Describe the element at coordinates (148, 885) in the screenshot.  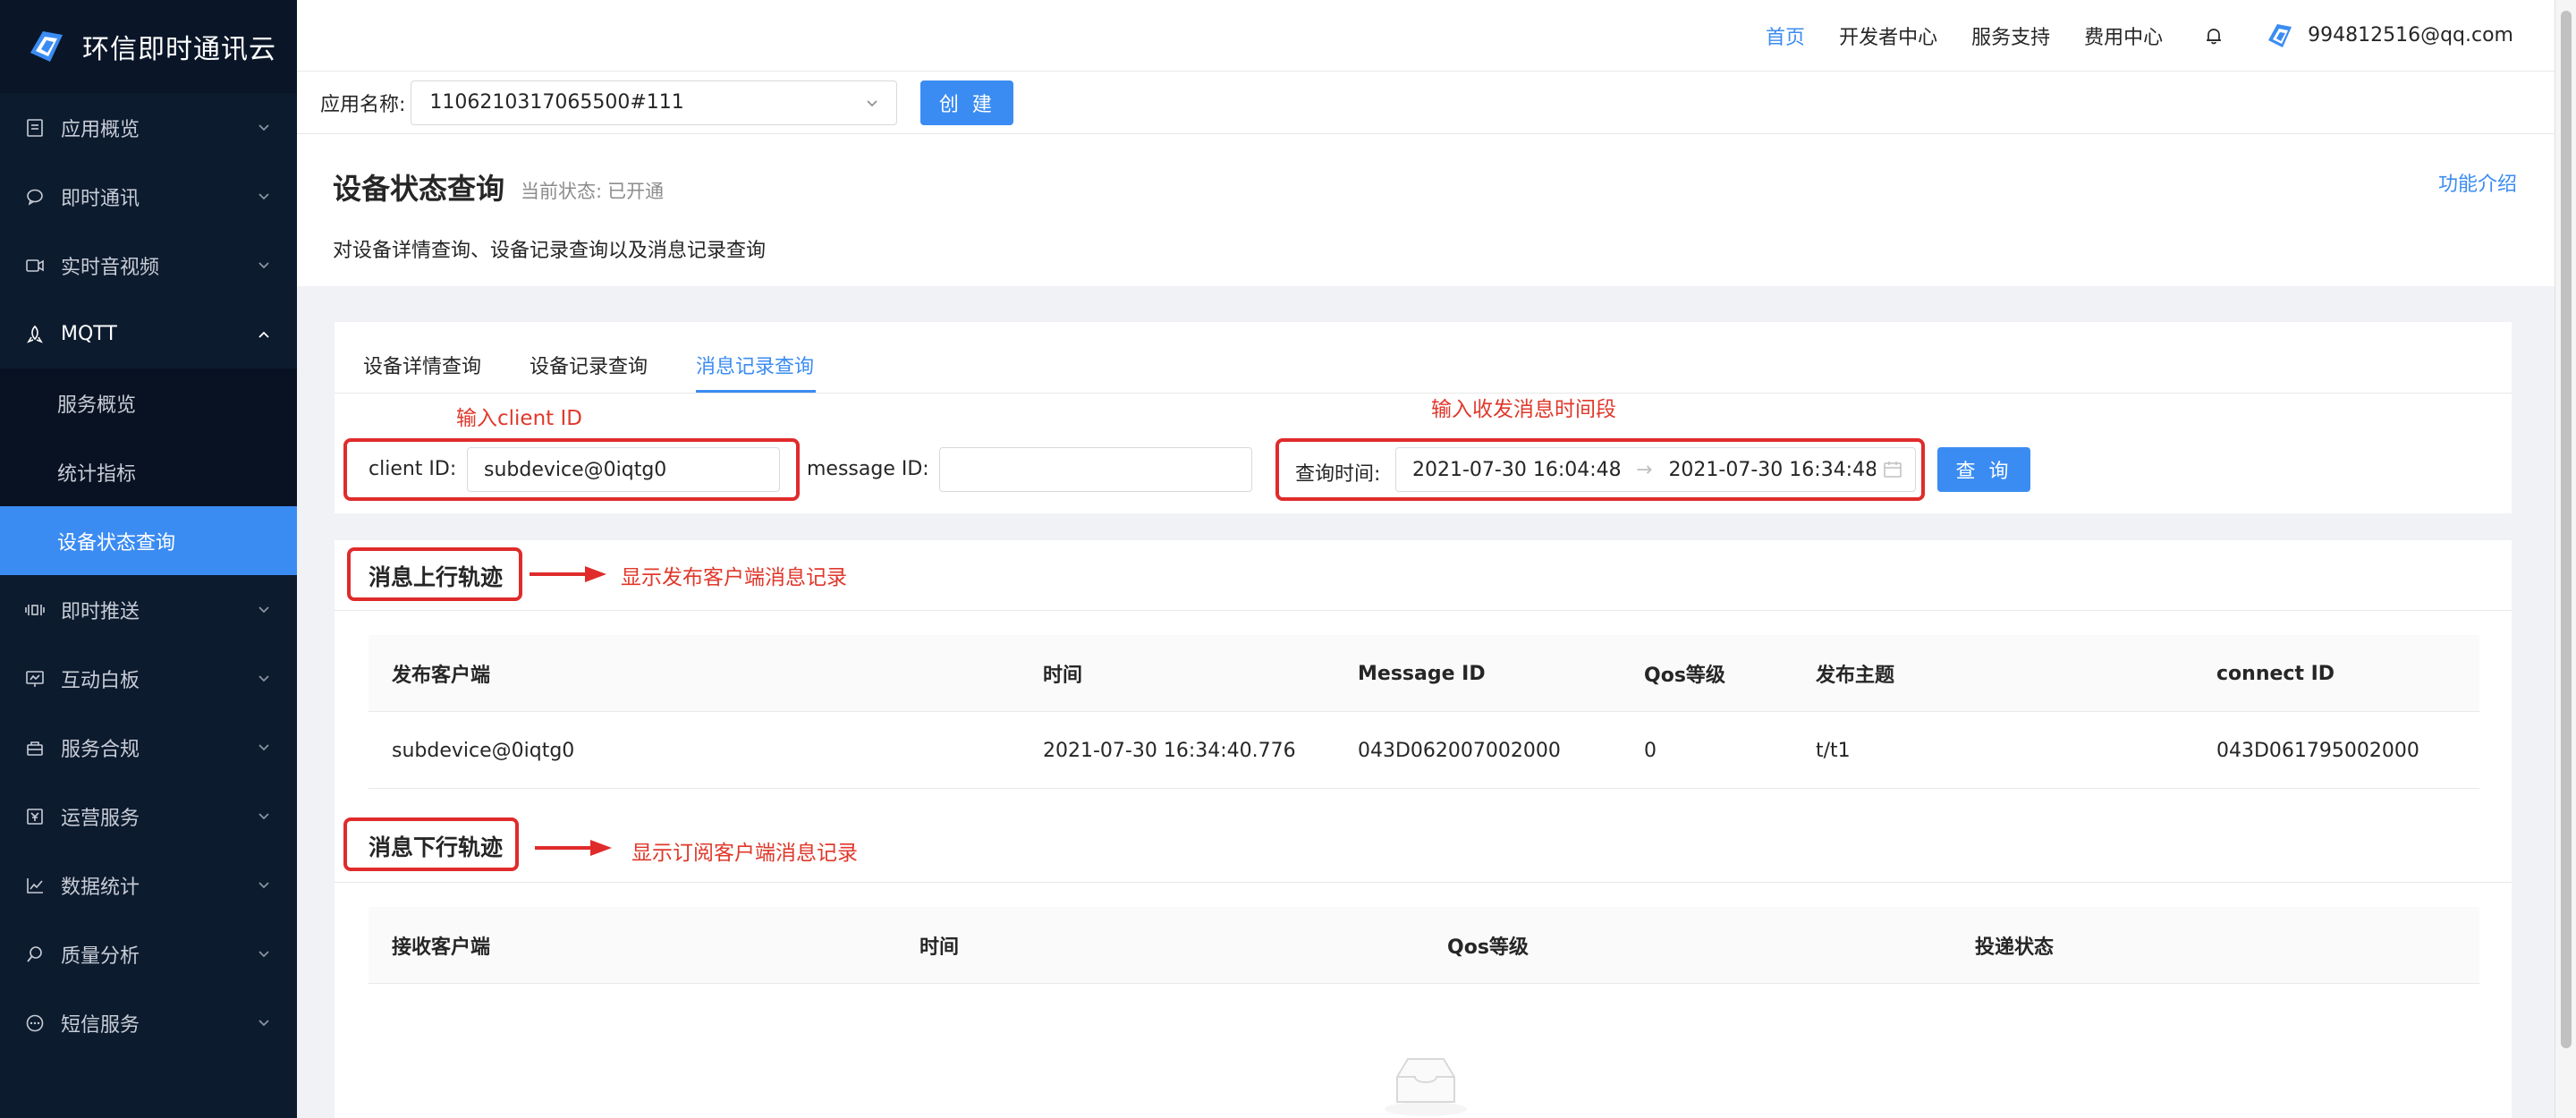
I see `sidebar-item-statistics: 数据统计` at that location.